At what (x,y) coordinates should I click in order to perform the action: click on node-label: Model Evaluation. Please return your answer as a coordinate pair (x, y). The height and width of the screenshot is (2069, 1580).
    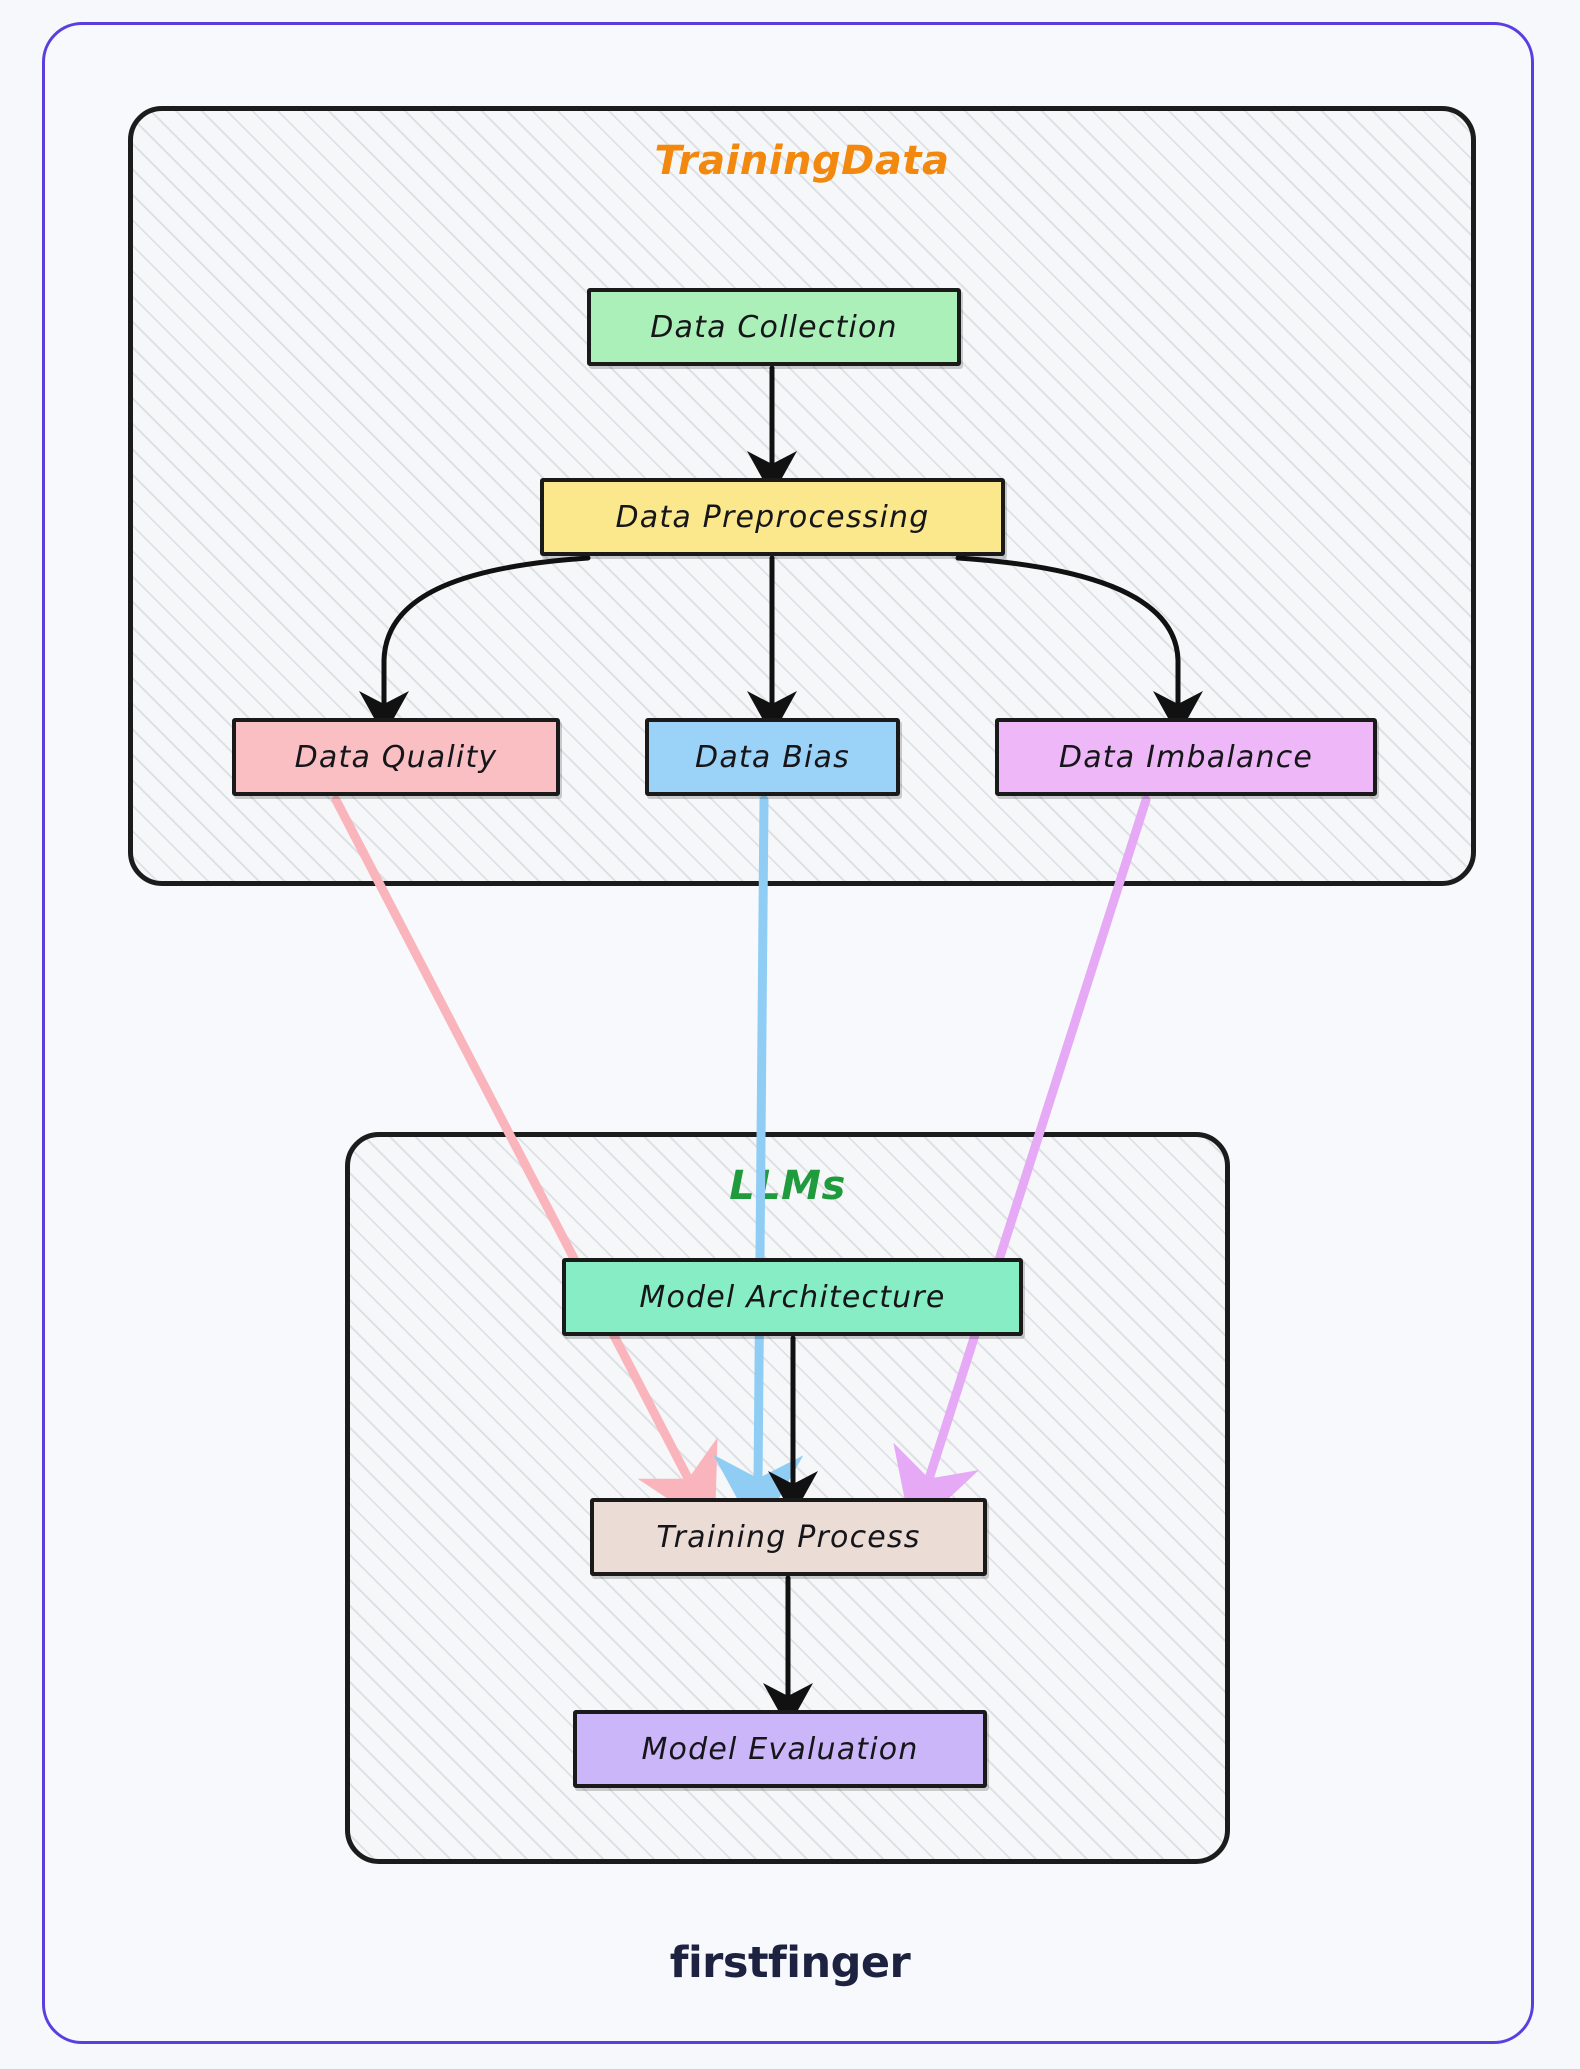
    Looking at the image, I should click on (780, 1749).